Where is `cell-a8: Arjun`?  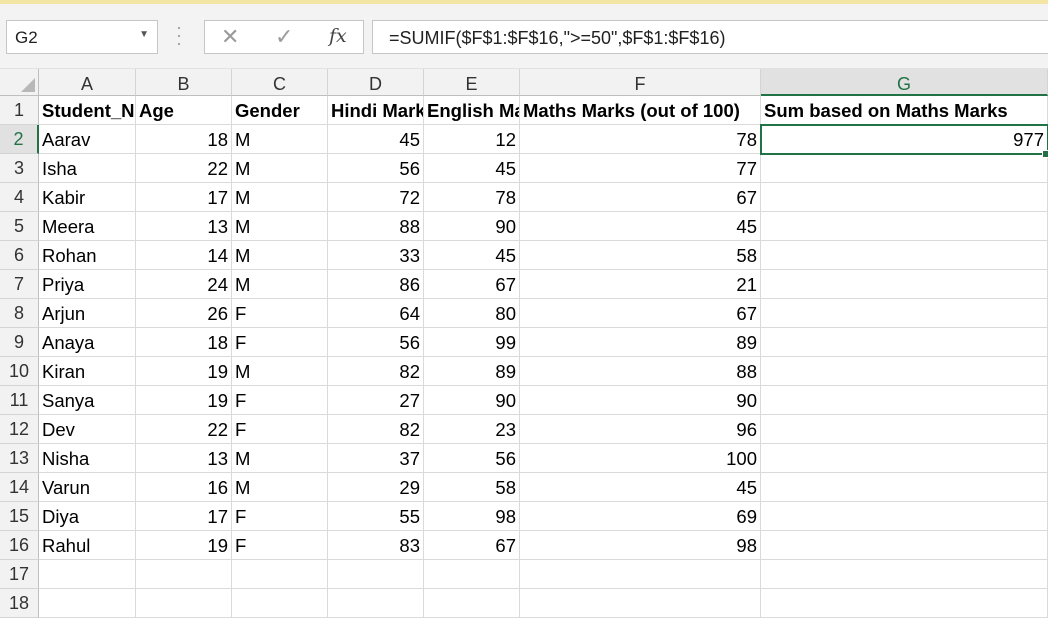 cell-a8: Arjun is located at coordinates (87, 313).